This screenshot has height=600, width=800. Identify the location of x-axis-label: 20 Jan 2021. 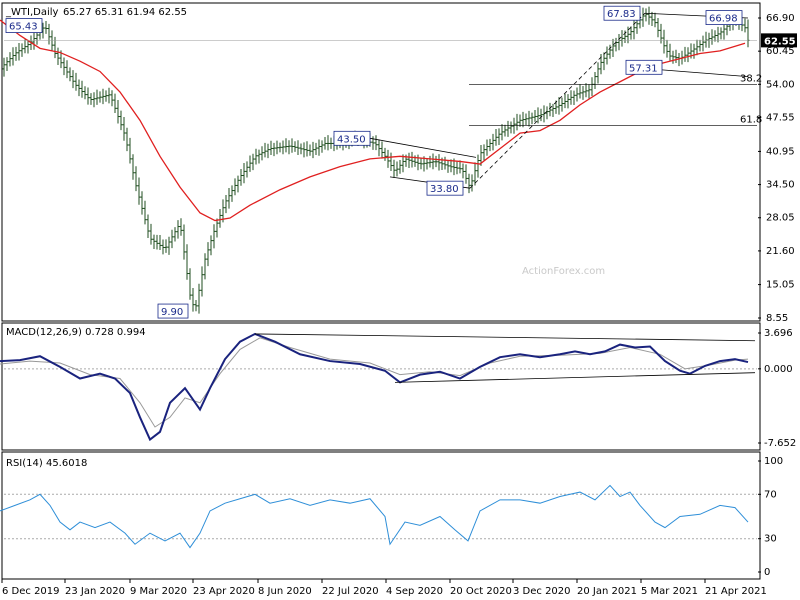
(607, 591).